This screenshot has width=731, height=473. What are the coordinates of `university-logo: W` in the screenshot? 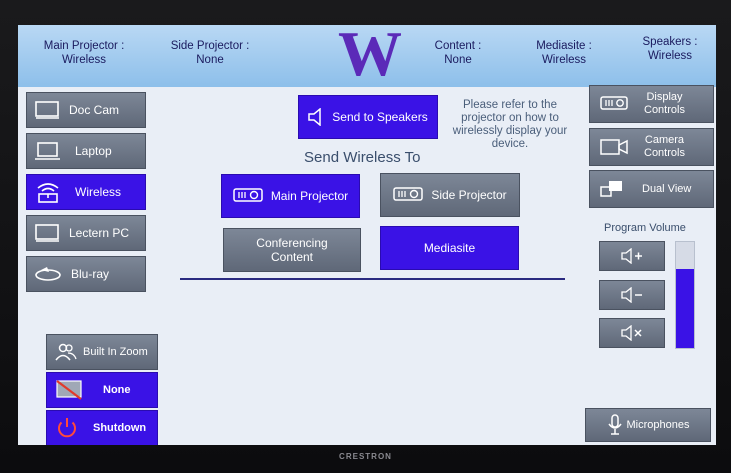 It's located at (369, 57).